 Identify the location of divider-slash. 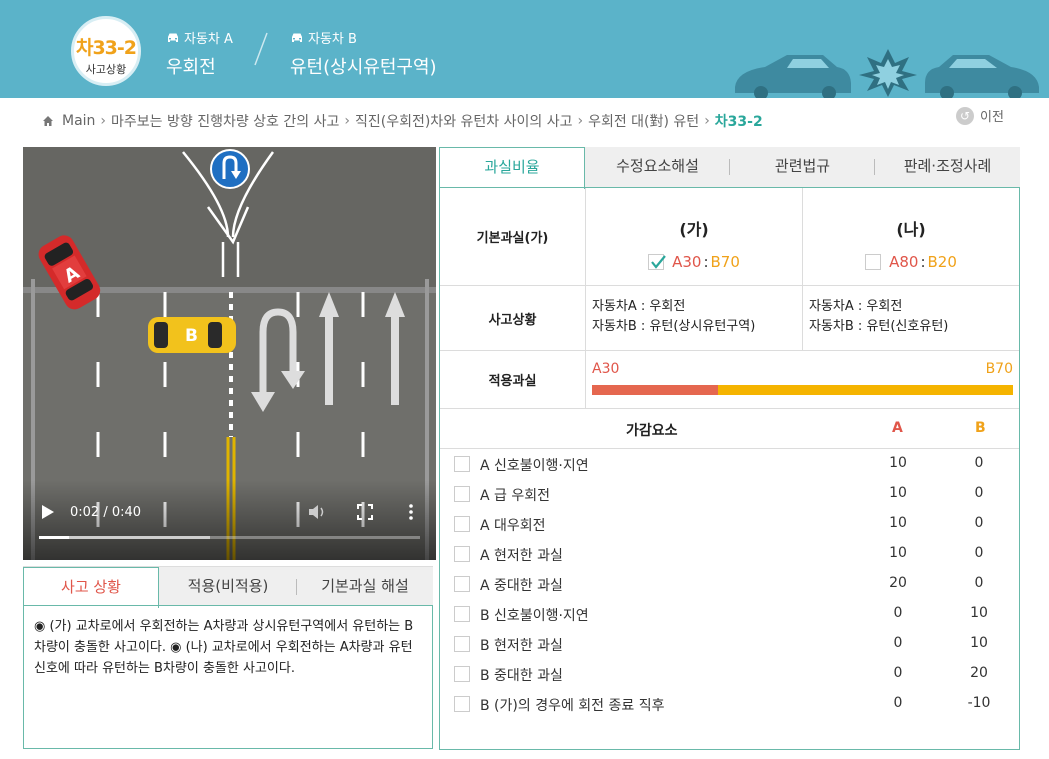
(261, 49).